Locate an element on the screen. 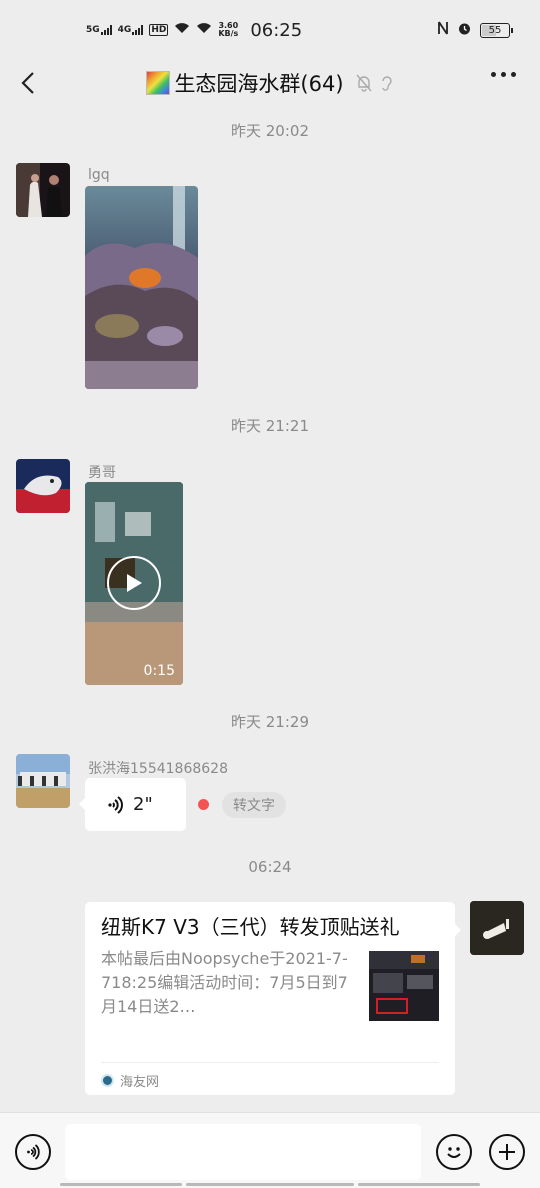  clock: 06:25 is located at coordinates (276, 30).